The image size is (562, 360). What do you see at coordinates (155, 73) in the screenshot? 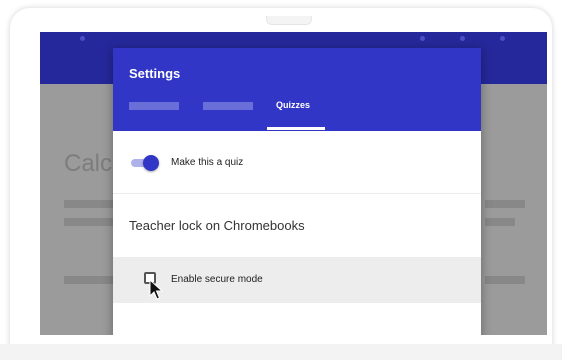
I see `dialog-title: Settings` at bounding box center [155, 73].